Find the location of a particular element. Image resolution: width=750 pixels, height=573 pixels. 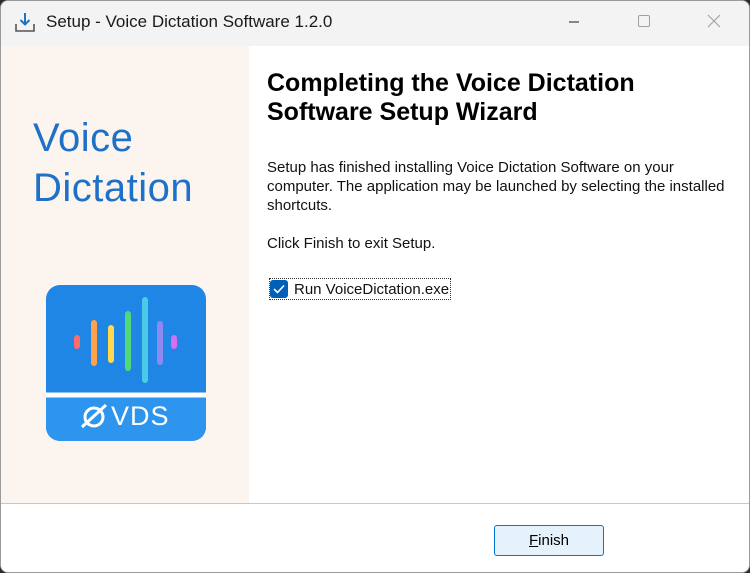

maximize-icon is located at coordinates (644, 23).